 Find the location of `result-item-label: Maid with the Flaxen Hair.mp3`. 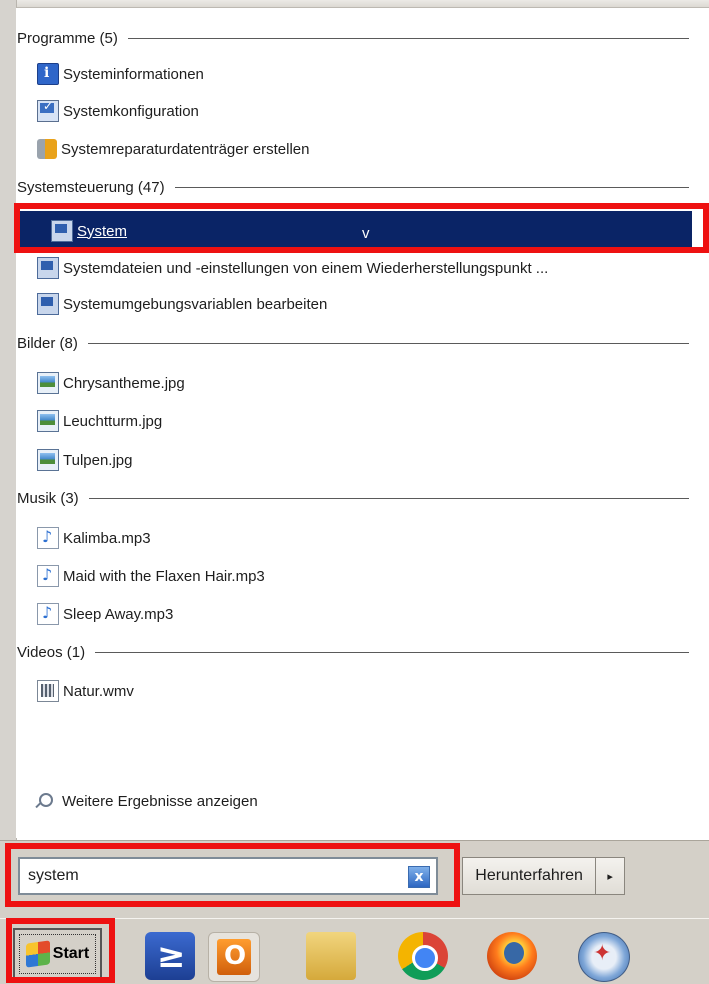

result-item-label: Maid with the Flaxen Hair.mp3 is located at coordinates (164, 576).